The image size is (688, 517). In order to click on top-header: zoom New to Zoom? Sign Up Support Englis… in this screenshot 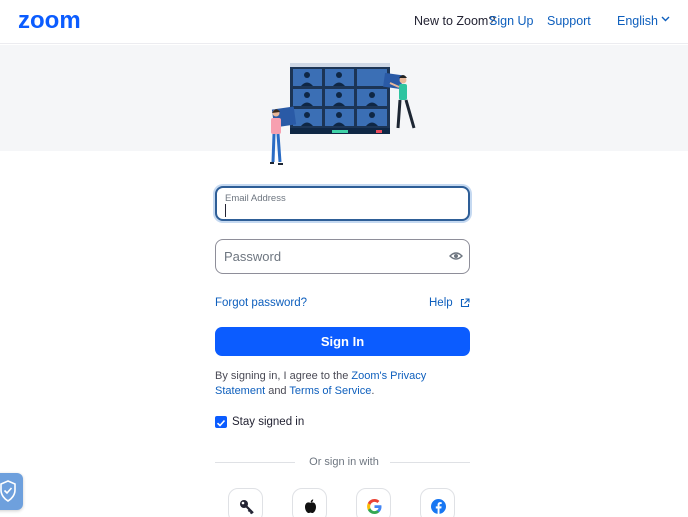, I will do `click(344, 22)`.